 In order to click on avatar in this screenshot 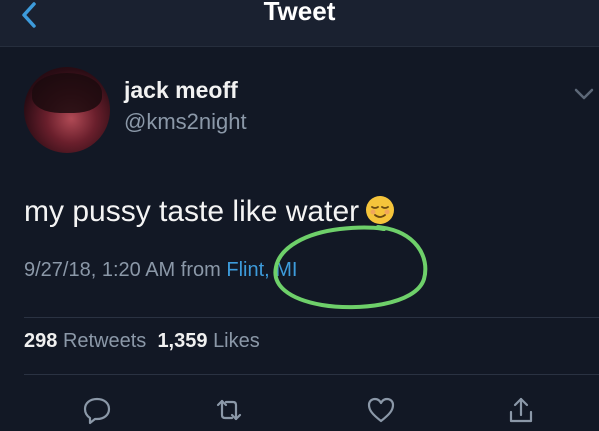, I will do `click(67, 110)`.